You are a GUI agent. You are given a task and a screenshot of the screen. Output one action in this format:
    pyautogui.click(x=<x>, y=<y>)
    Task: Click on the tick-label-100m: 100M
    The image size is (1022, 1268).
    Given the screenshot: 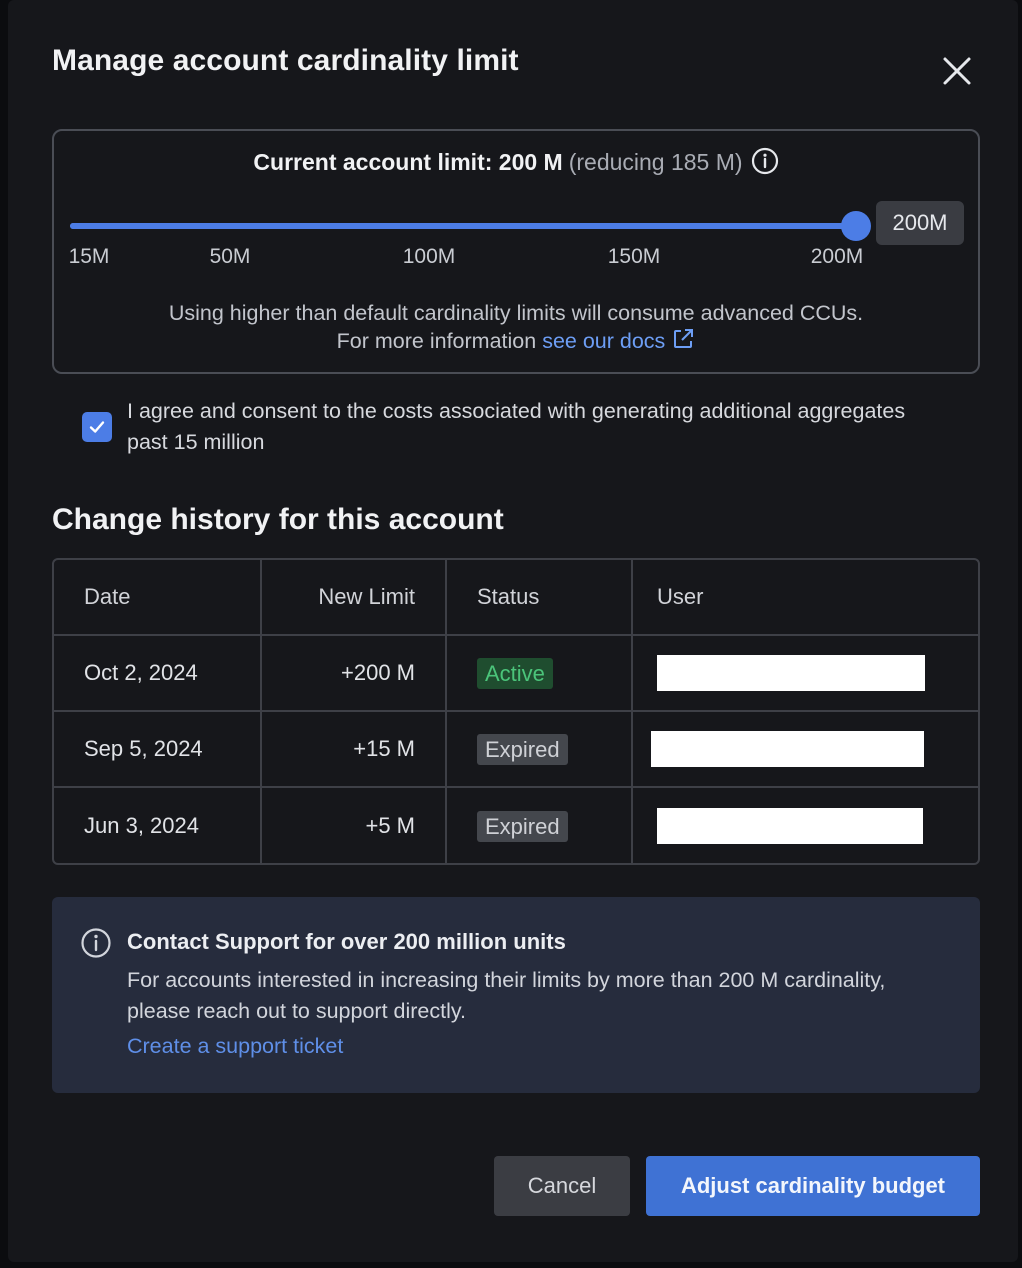 What is the action you would take?
    pyautogui.click(x=429, y=256)
    